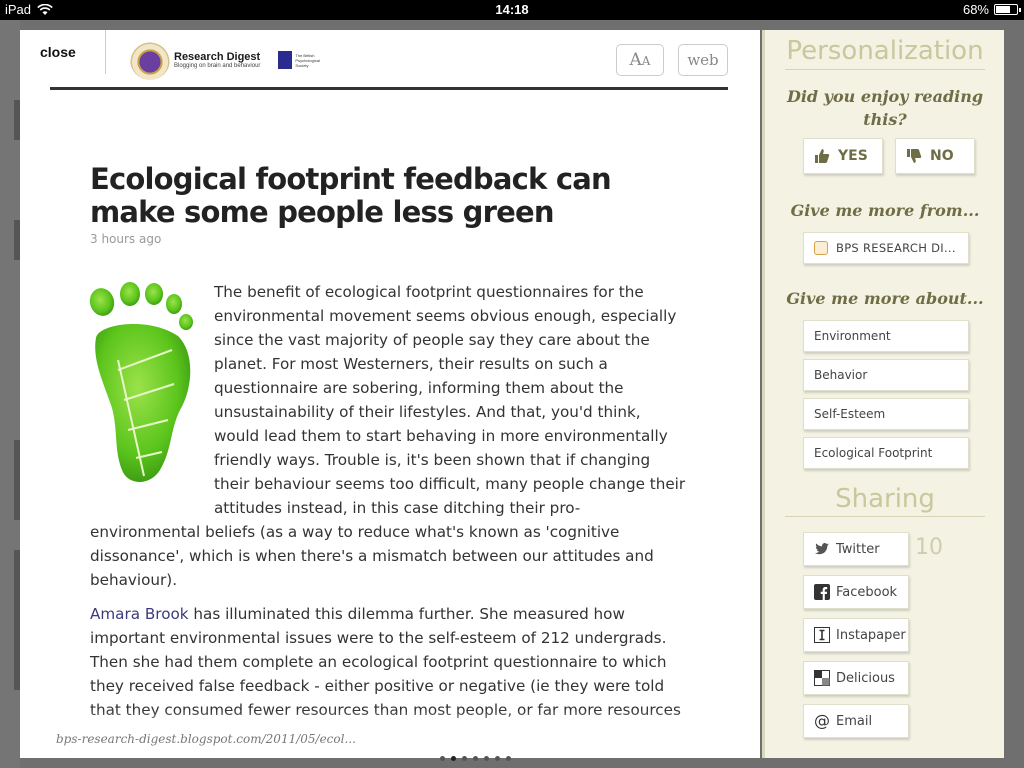 The height and width of the screenshot is (768, 1024). Describe the element at coordinates (822, 549) in the screenshot. I see `twitter-bird-icon` at that location.